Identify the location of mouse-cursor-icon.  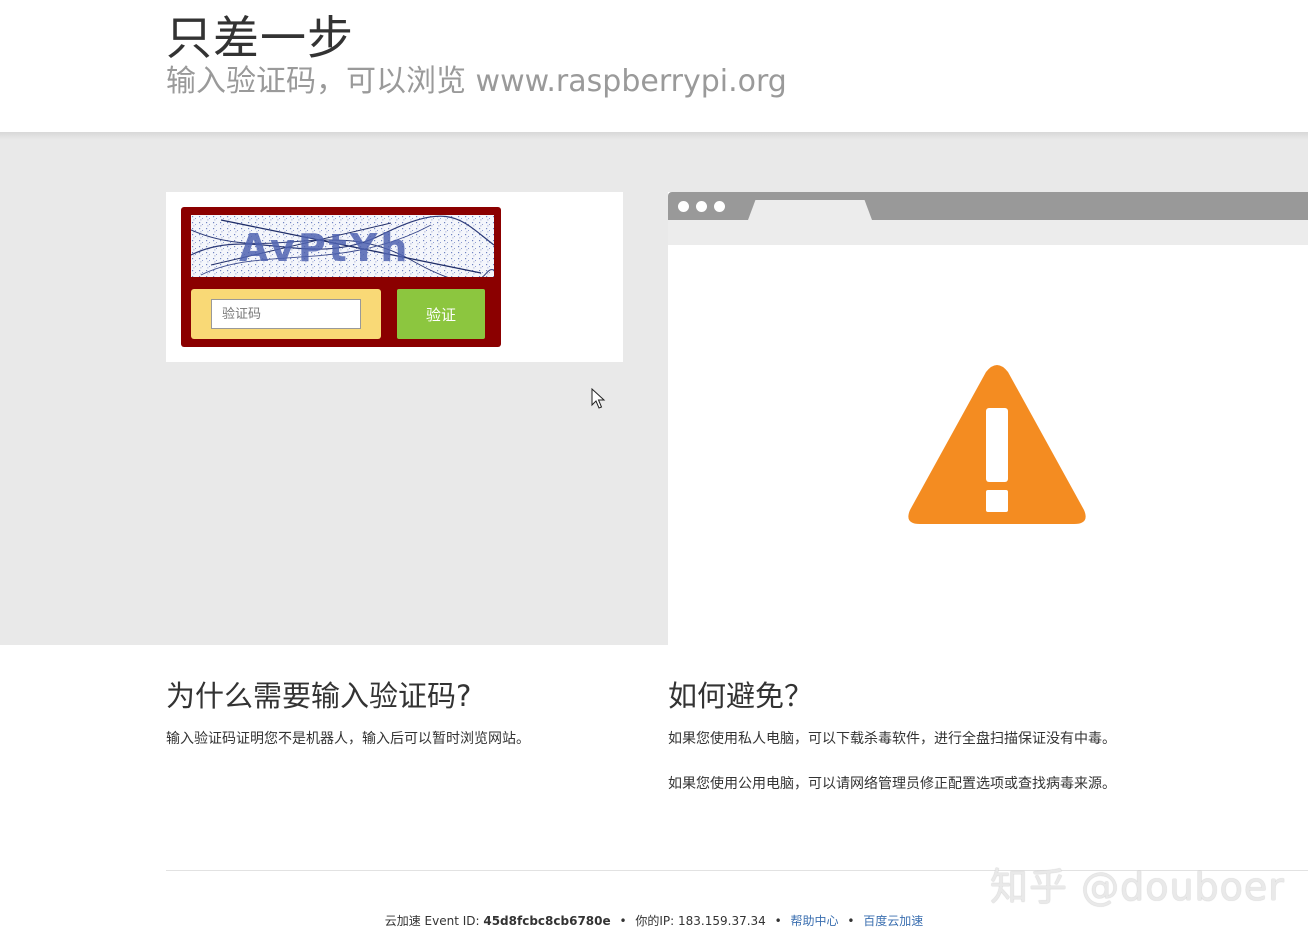
(598, 398).